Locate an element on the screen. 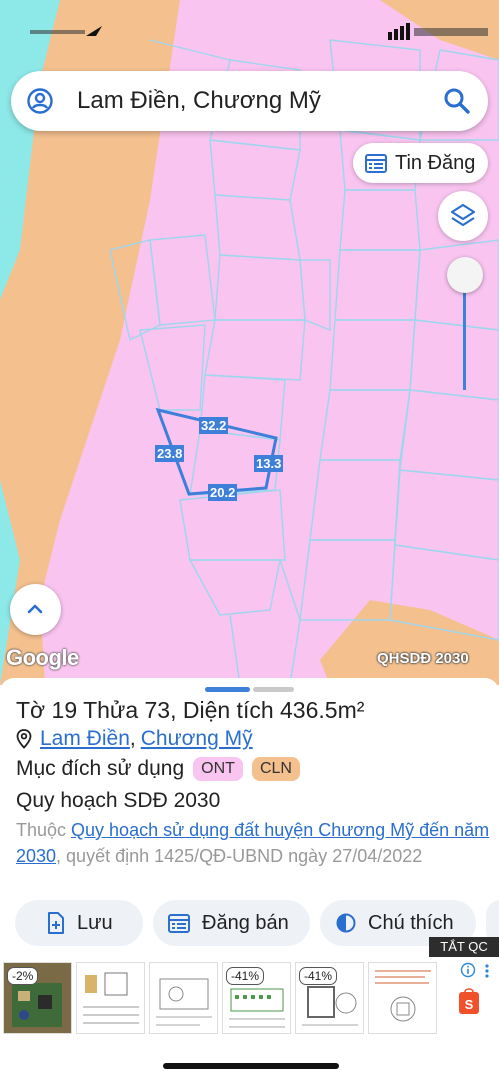 The image size is (499, 1080). tin-dang-button: Tin Đăng is located at coordinates (420, 163).